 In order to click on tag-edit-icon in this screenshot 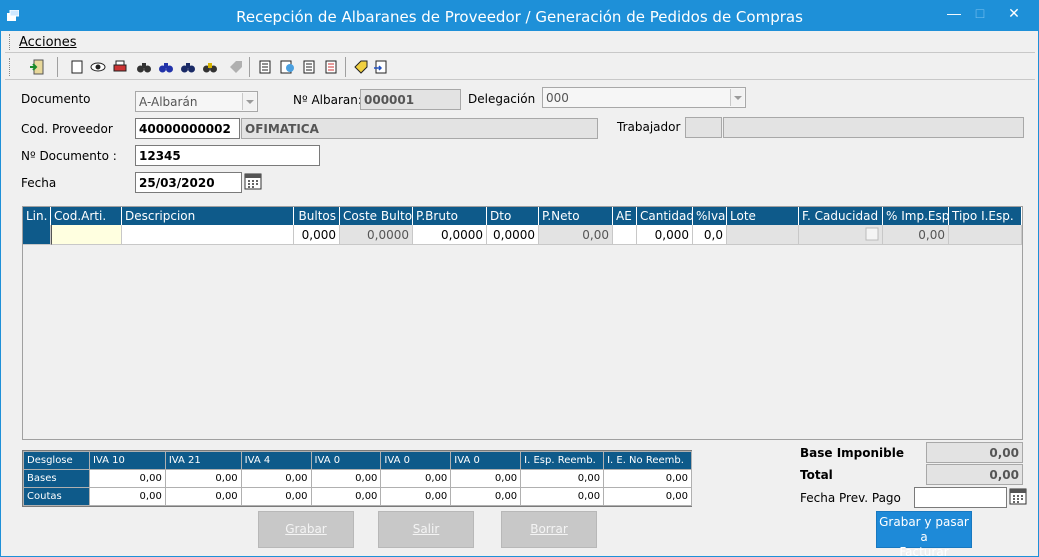, I will do `click(361, 67)`.